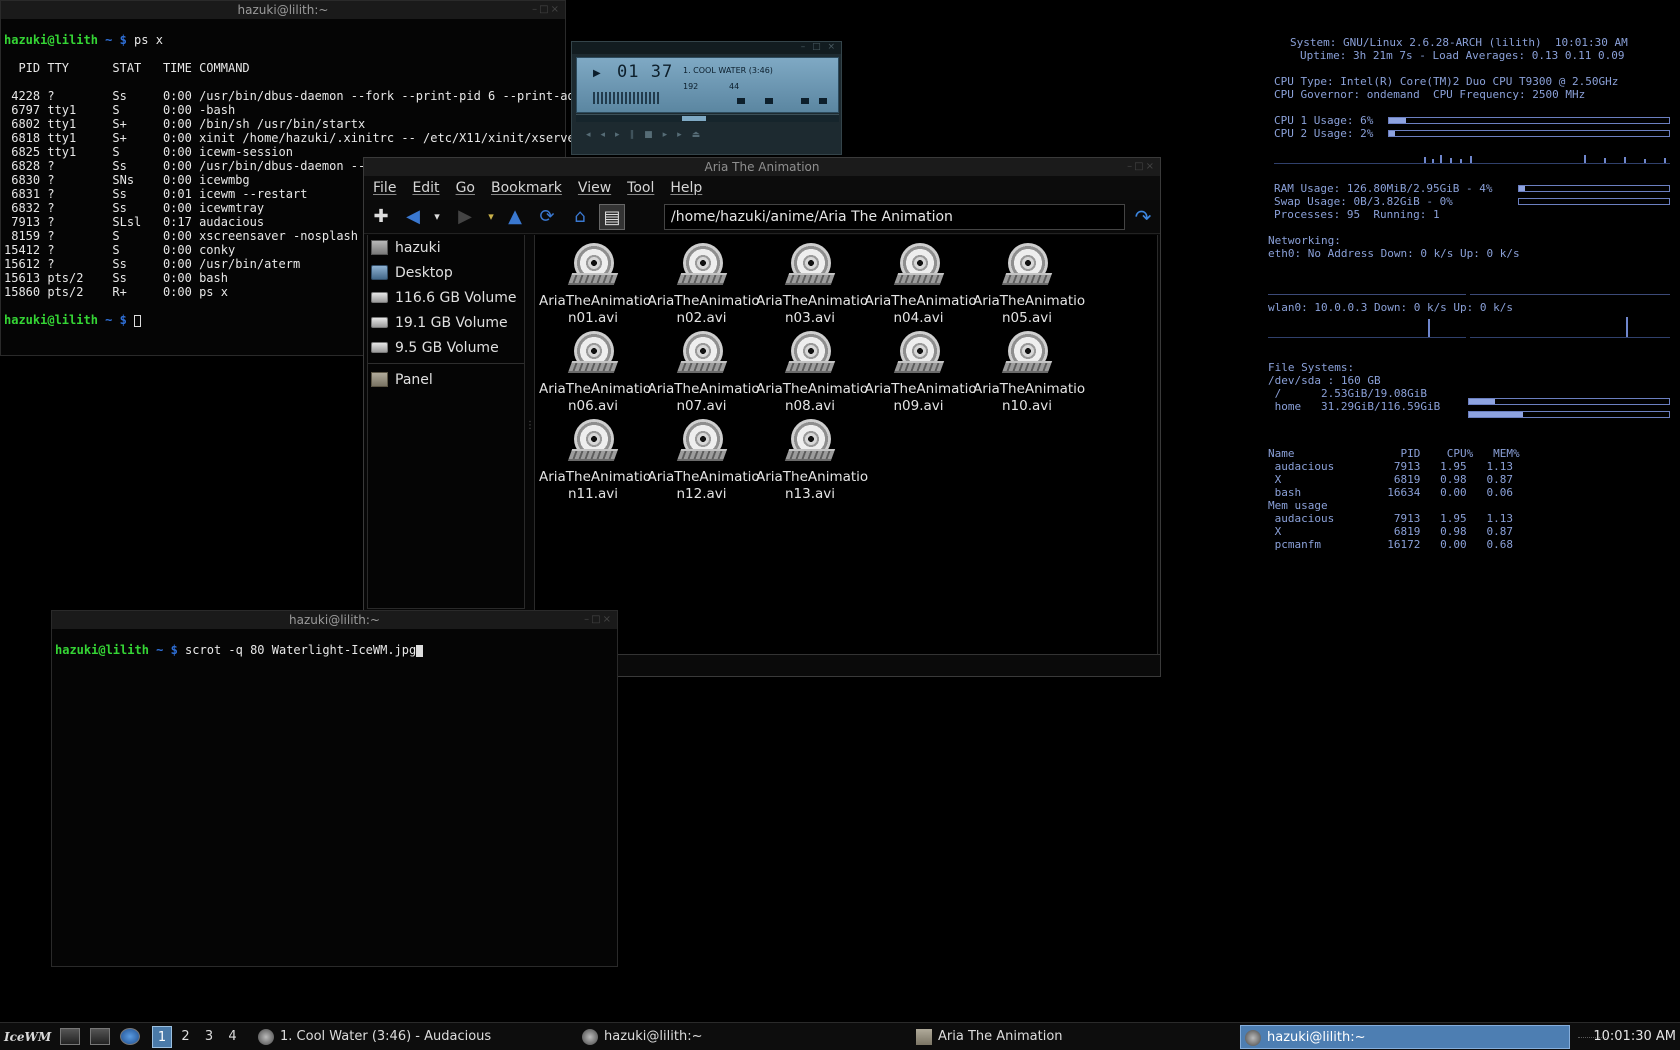 This screenshot has height=1050, width=1680. What do you see at coordinates (918, 406) in the screenshot?
I see `file-name-line2: n09.avi` at bounding box center [918, 406].